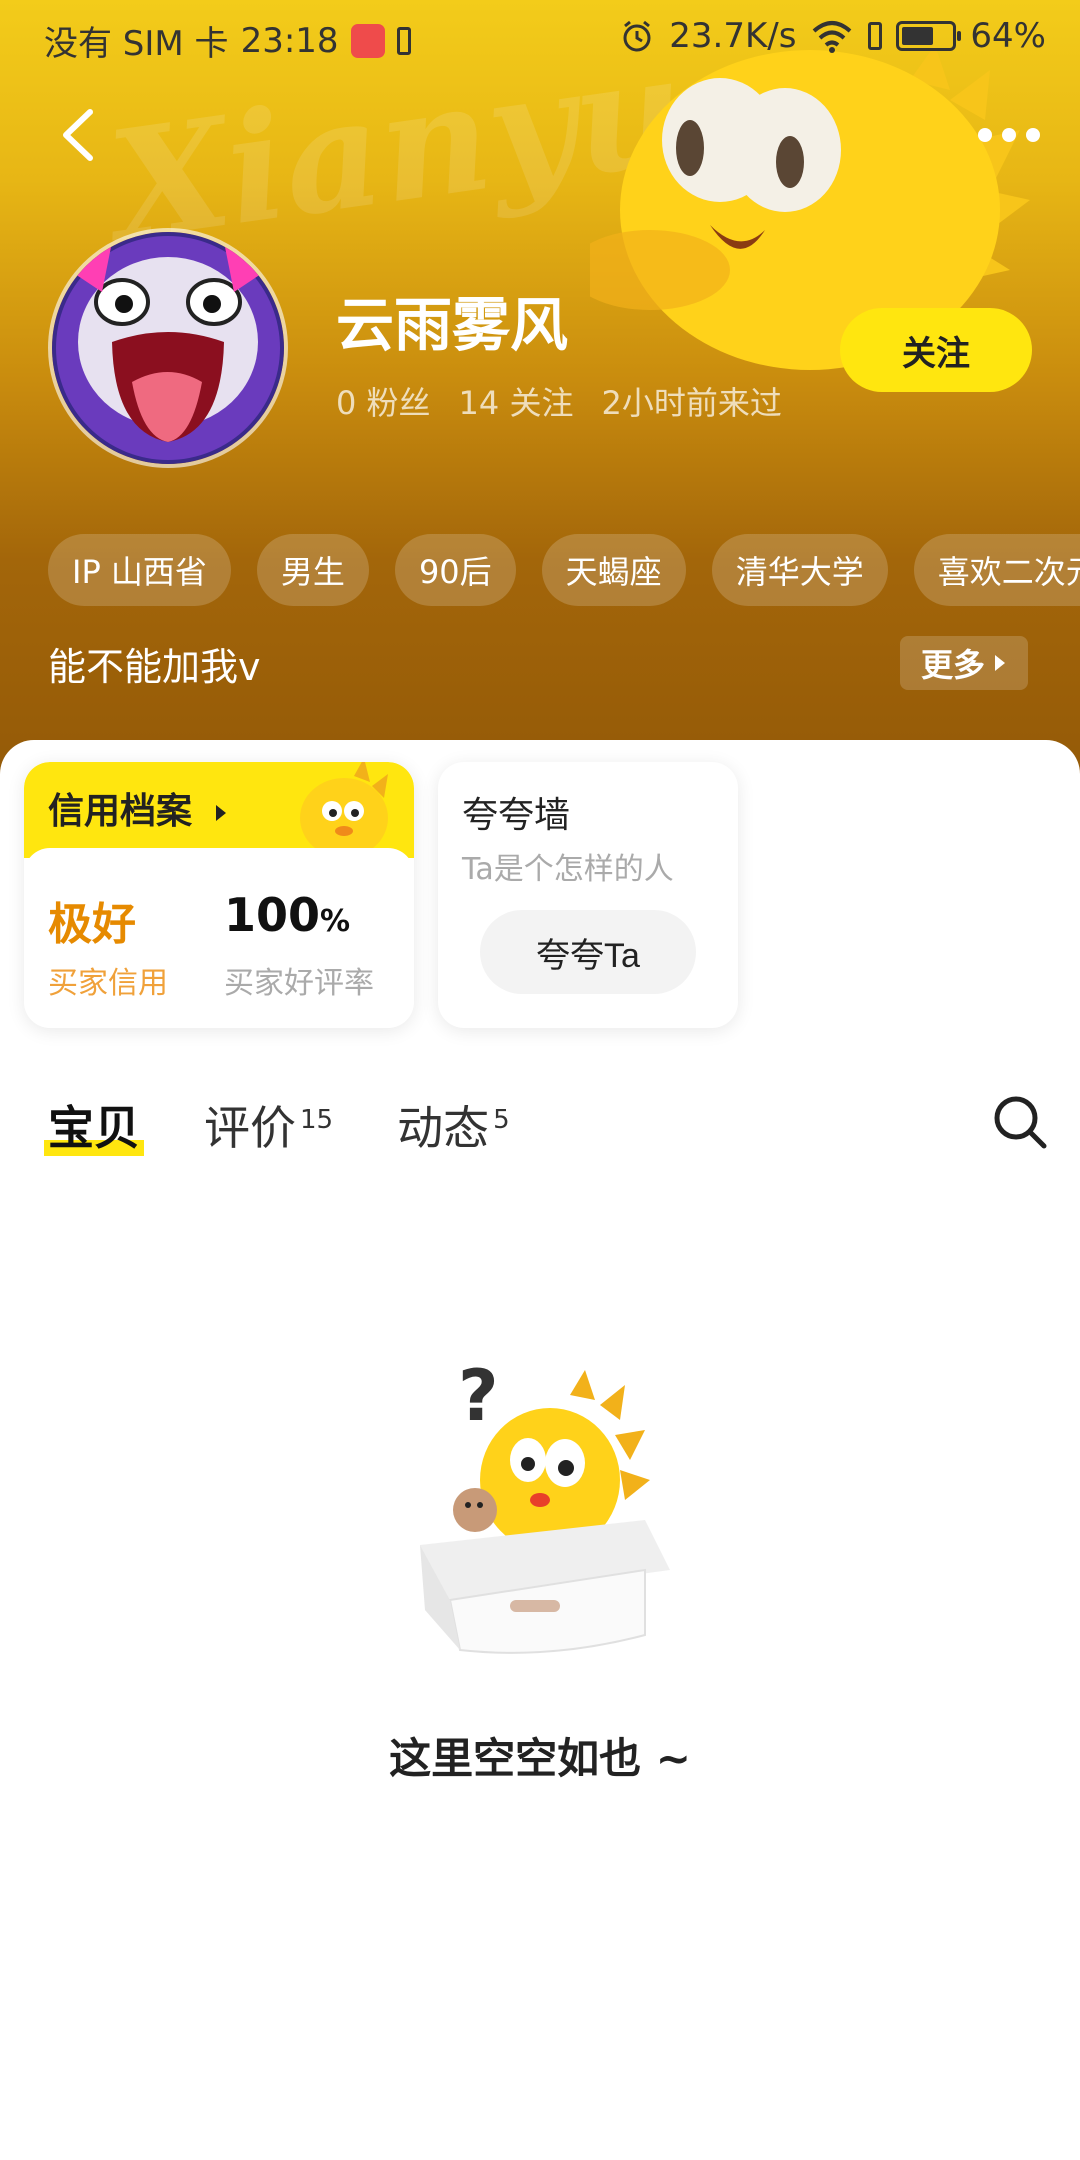  What do you see at coordinates (289, 40) in the screenshot?
I see `clock: 23:18` at bounding box center [289, 40].